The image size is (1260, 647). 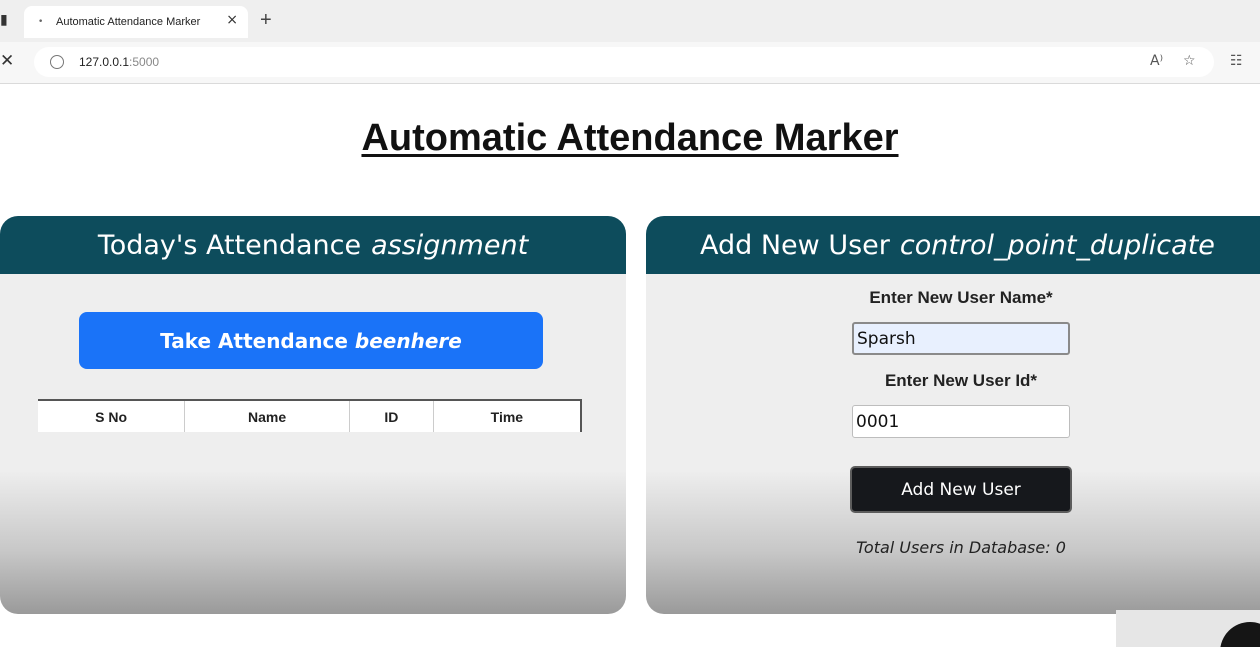 I want to click on address-bar-row: ✕ 127.0.0.1:5000 A⁾ ☆ ☷, so click(x=630, y=63).